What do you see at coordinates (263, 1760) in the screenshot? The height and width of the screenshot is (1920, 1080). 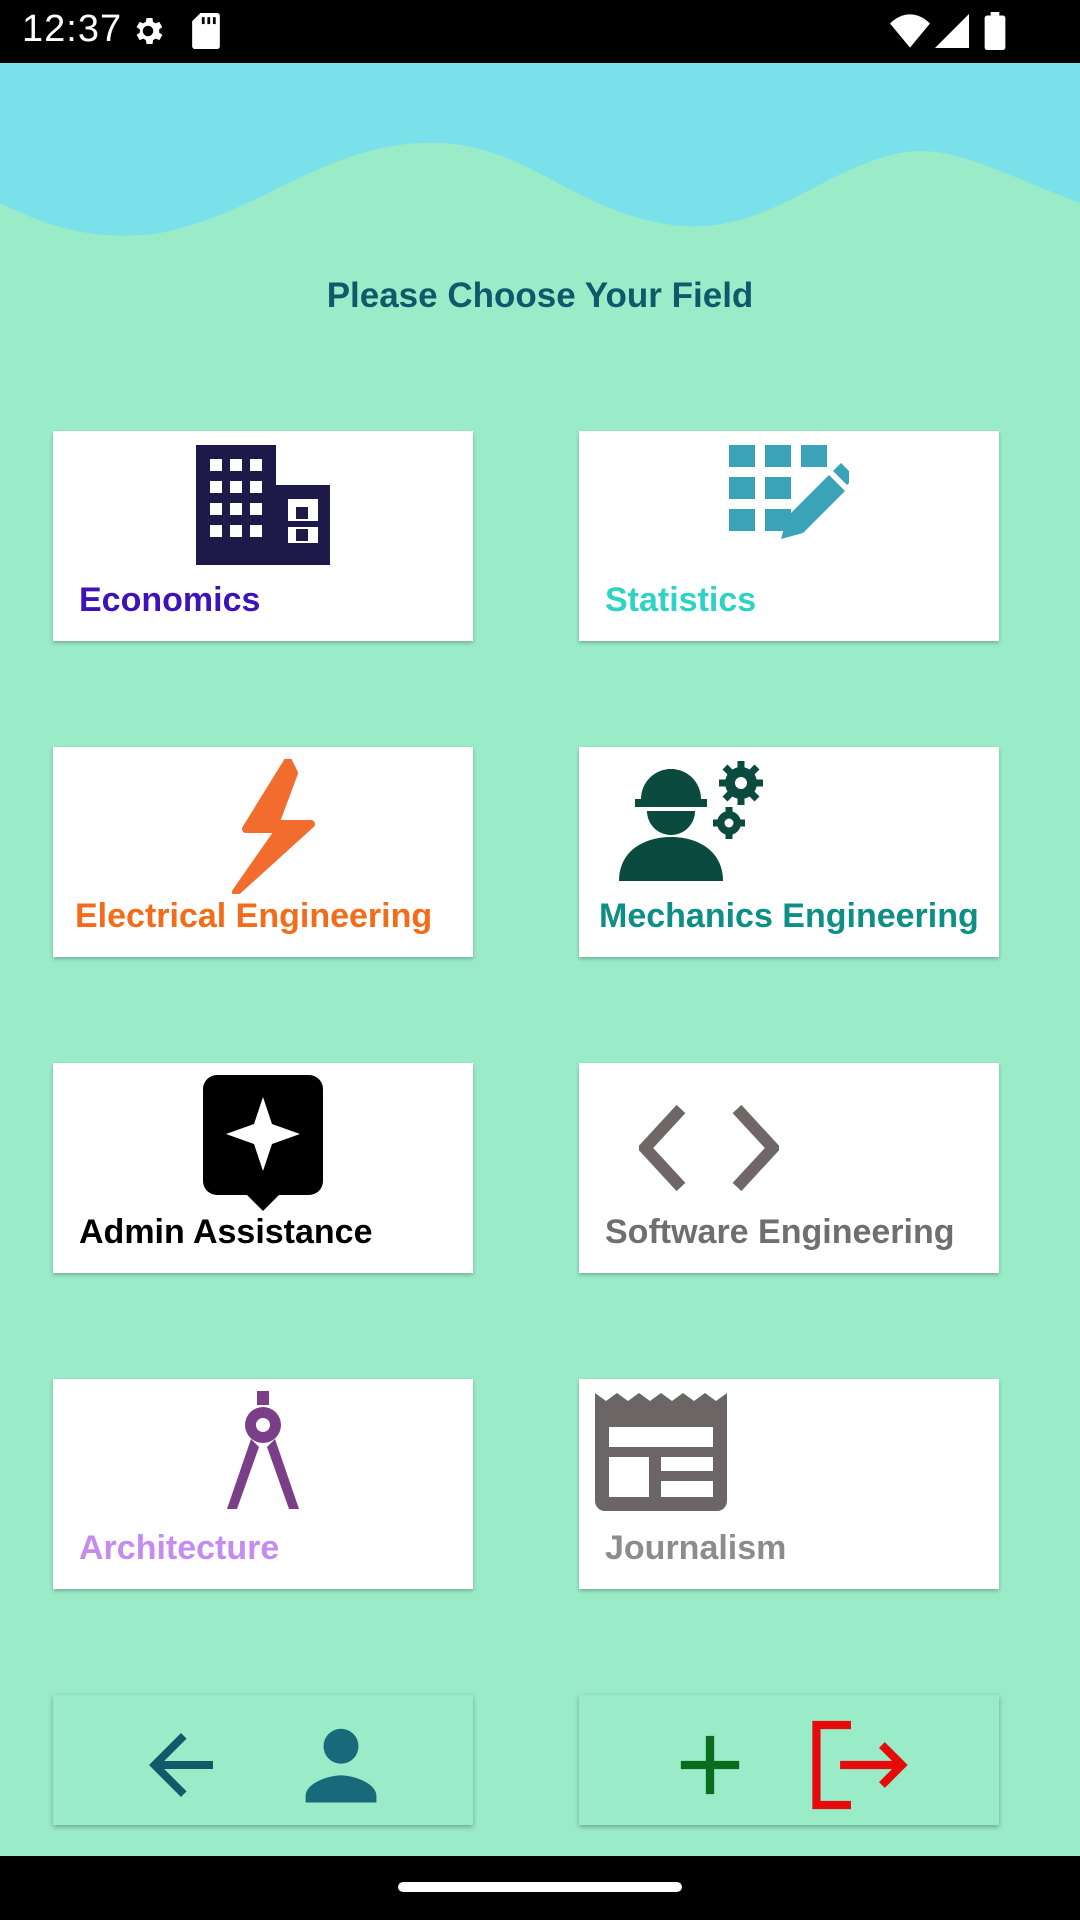 I see `nav-group-left` at bounding box center [263, 1760].